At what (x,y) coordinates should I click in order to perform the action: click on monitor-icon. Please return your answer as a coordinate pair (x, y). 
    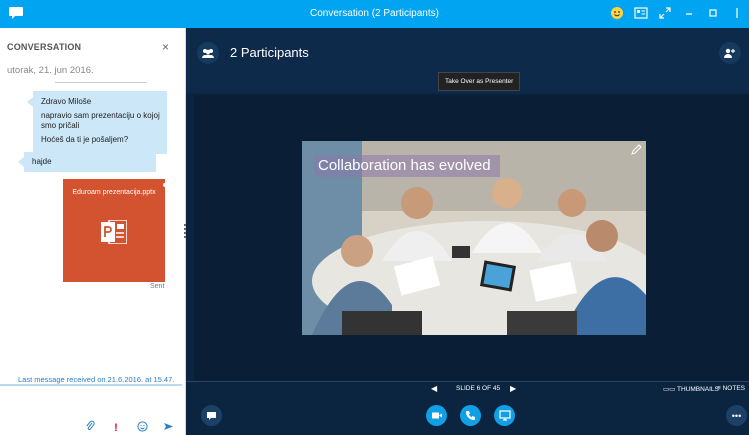
    Looking at the image, I should click on (504, 415).